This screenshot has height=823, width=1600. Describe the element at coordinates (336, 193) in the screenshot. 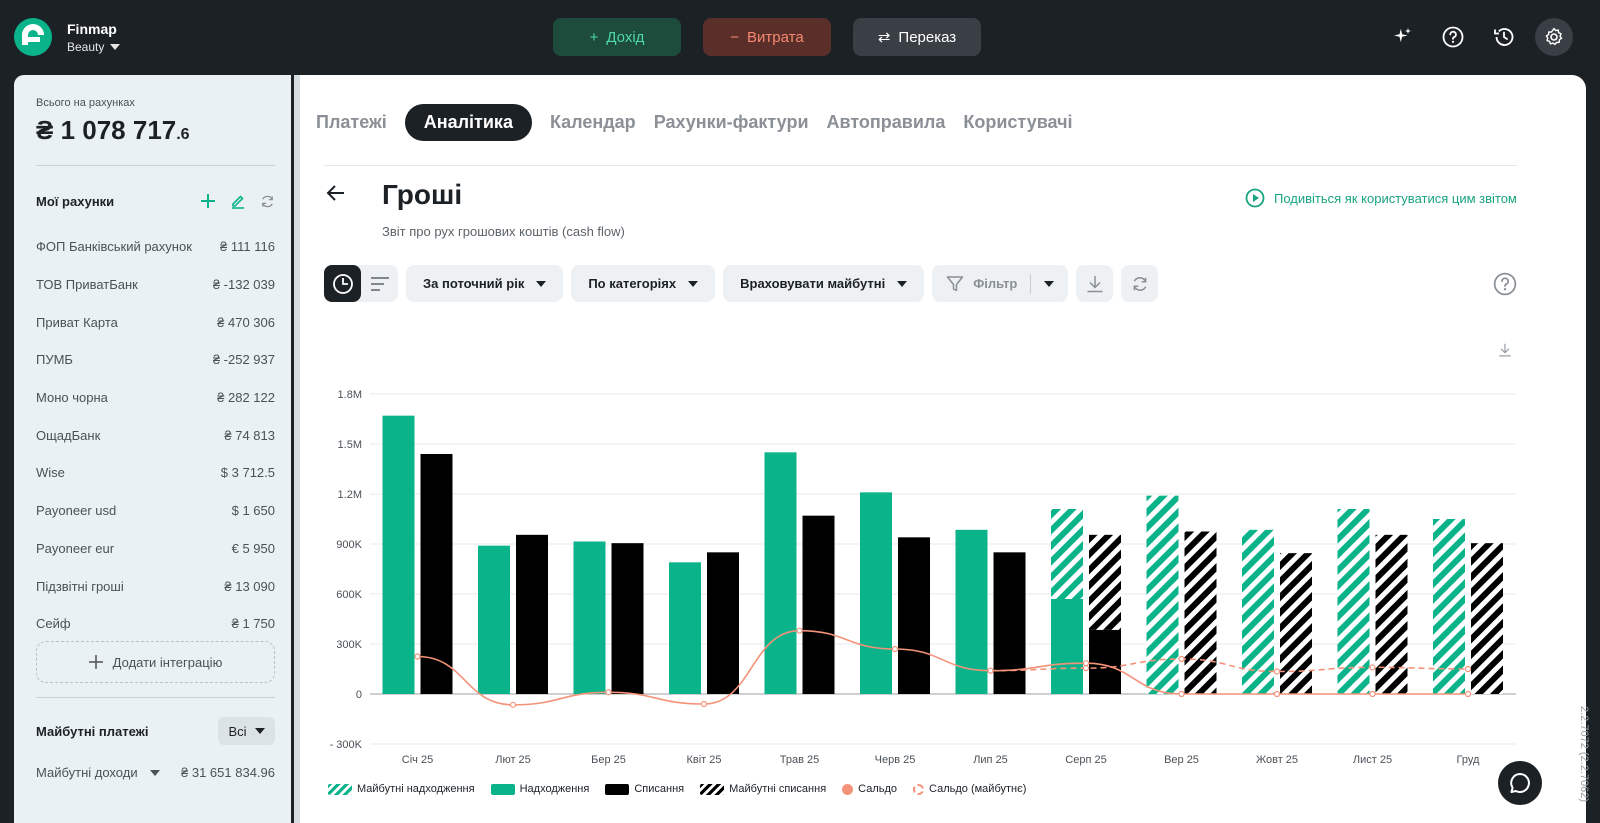

I see `back-arrow-icon` at that location.